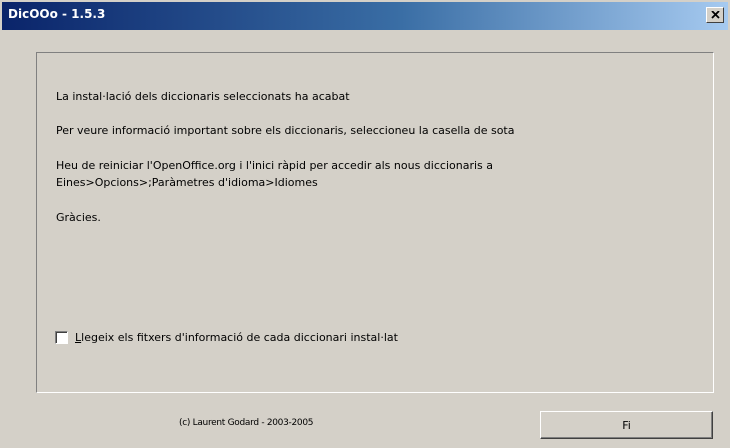 The height and width of the screenshot is (448, 730). Describe the element at coordinates (246, 423) in the screenshot. I see `copyright-text: (c) Laurent Godard - 2003-2005` at that location.